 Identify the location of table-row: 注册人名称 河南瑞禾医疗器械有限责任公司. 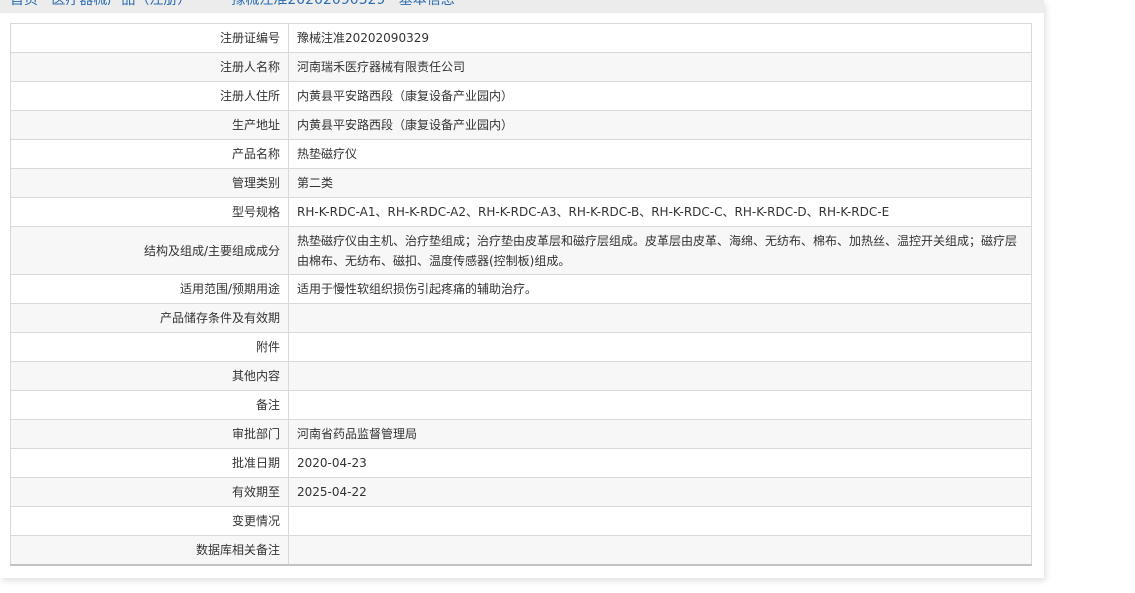
(521, 67).